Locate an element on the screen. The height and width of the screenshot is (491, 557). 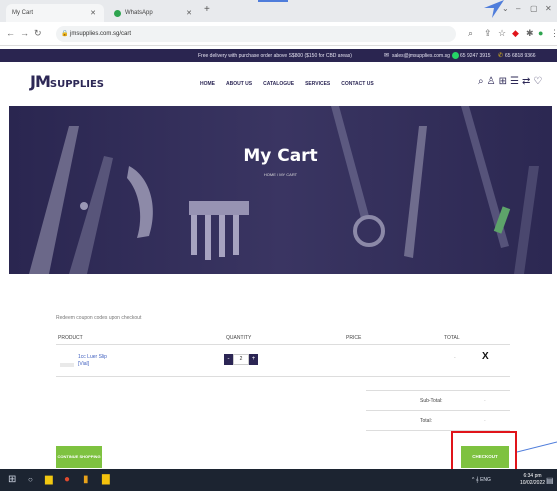
promo-phone-2: 65 6818 9366 is located at coordinates (520, 56).